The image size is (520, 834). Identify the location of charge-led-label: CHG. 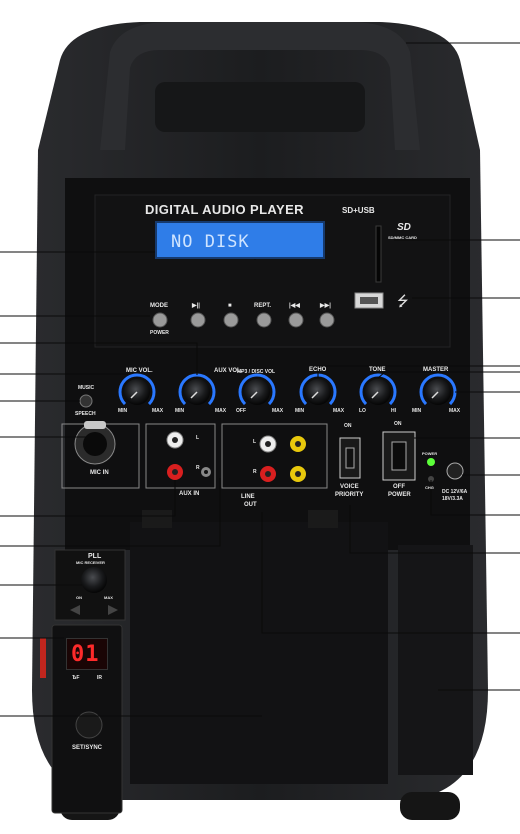
(429, 487).